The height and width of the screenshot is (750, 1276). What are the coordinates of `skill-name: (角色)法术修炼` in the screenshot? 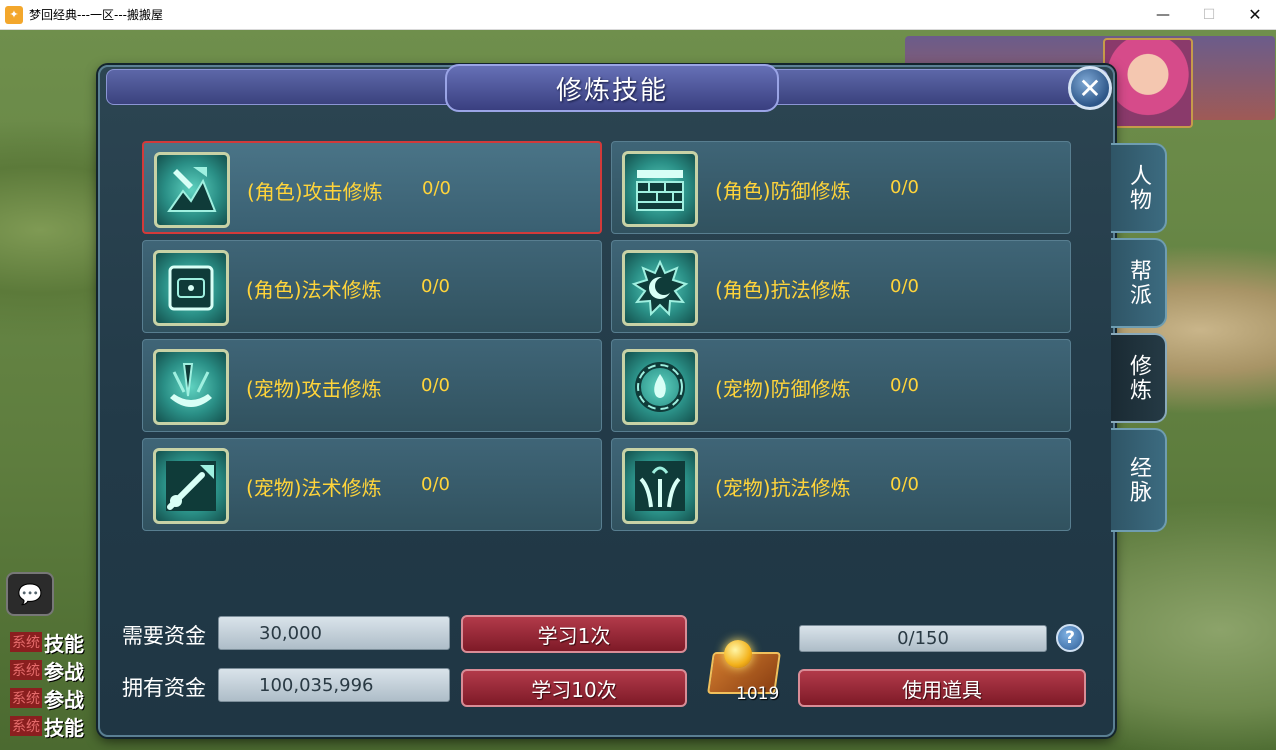 It's located at (314, 290).